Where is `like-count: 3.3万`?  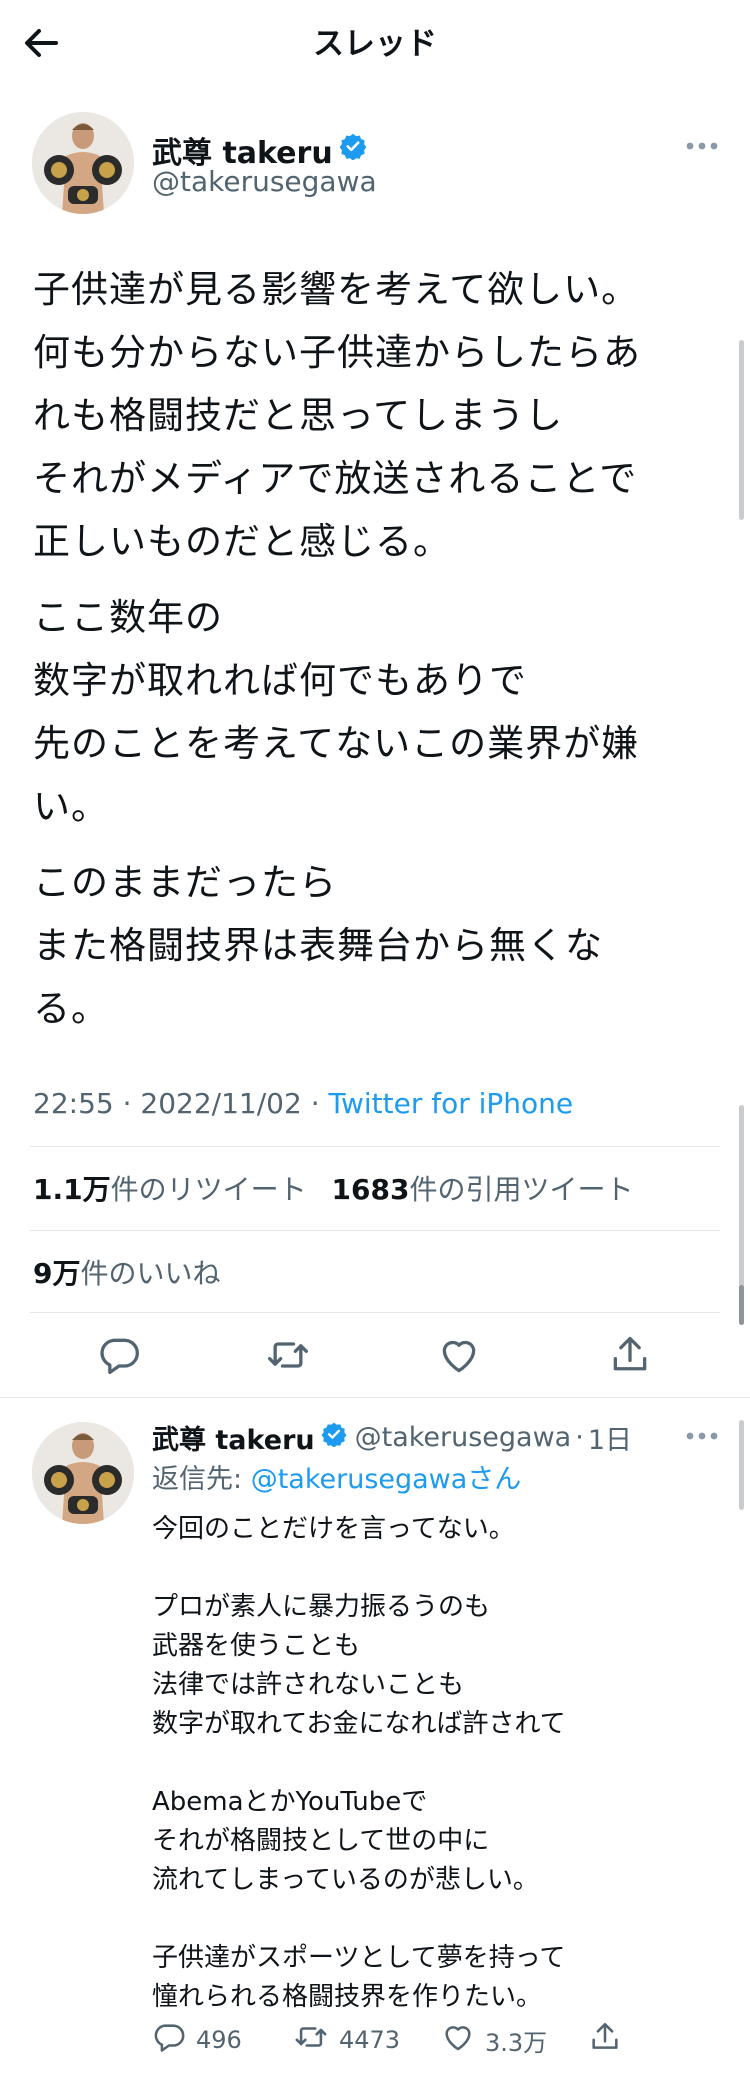 like-count: 3.3万 is located at coordinates (516, 2042).